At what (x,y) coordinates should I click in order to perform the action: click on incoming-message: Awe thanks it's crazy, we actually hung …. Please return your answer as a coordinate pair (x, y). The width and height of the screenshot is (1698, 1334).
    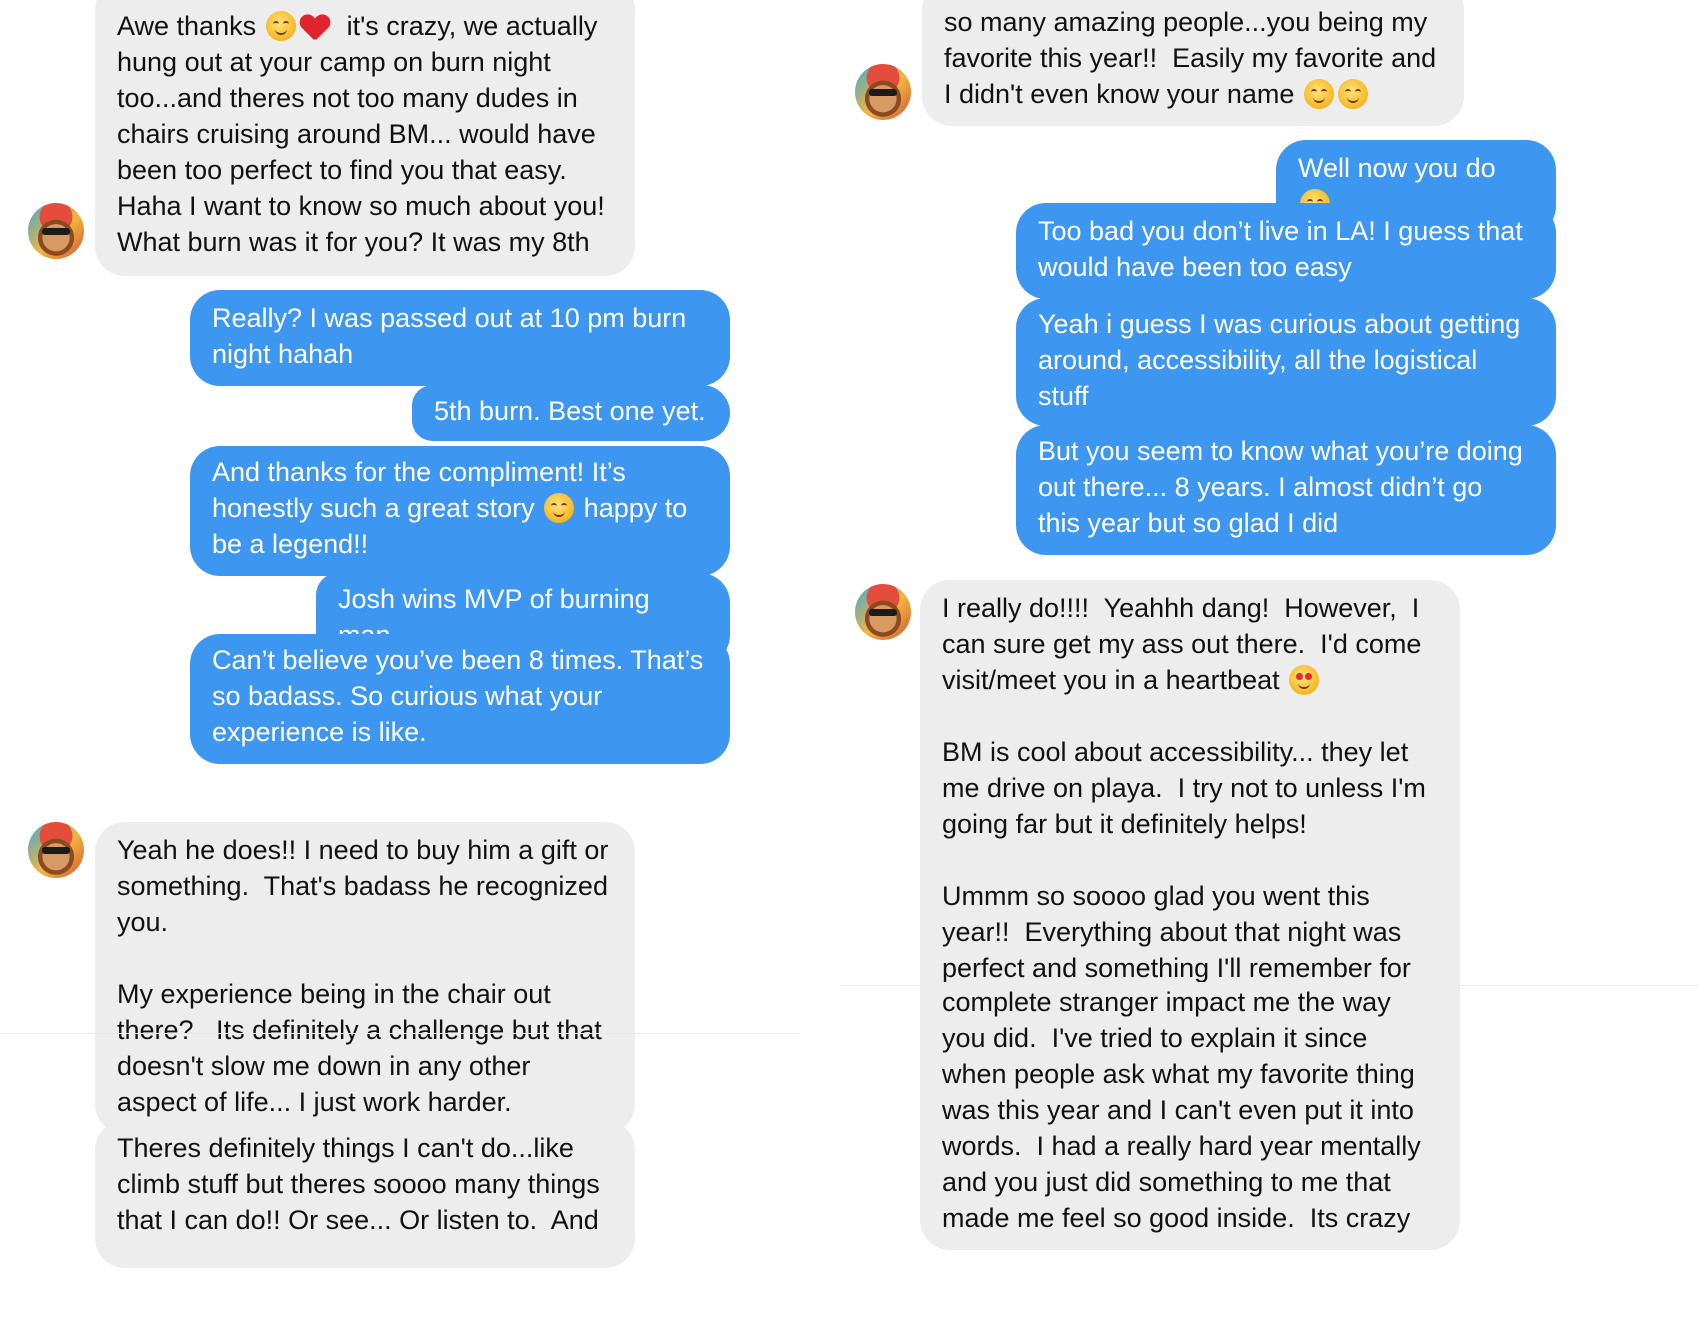
    Looking at the image, I should click on (365, 138).